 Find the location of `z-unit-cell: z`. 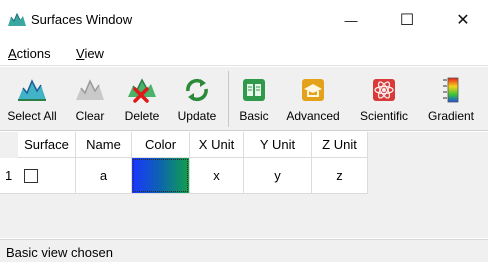

z-unit-cell: z is located at coordinates (340, 176).